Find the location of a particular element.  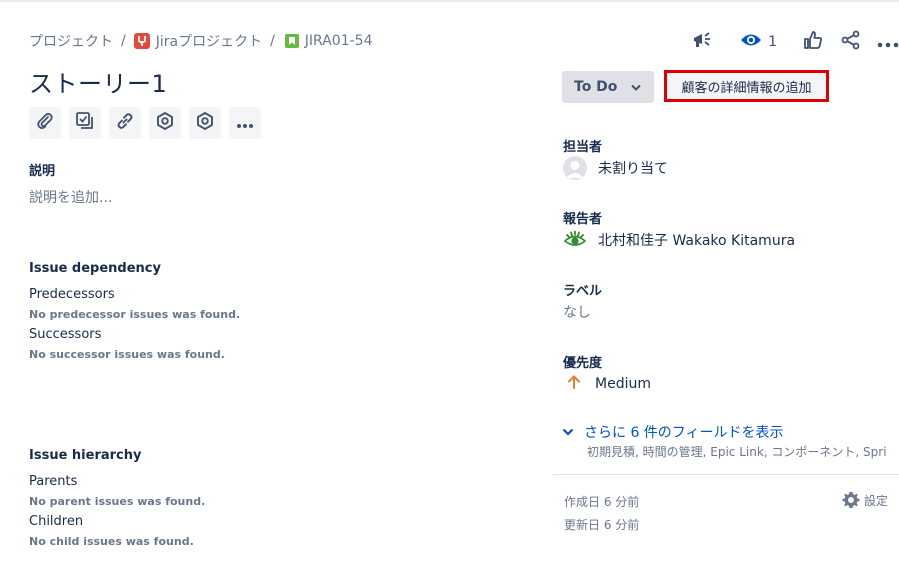

predecessors-empty: No predecessor issues was found. is located at coordinates (135, 314).